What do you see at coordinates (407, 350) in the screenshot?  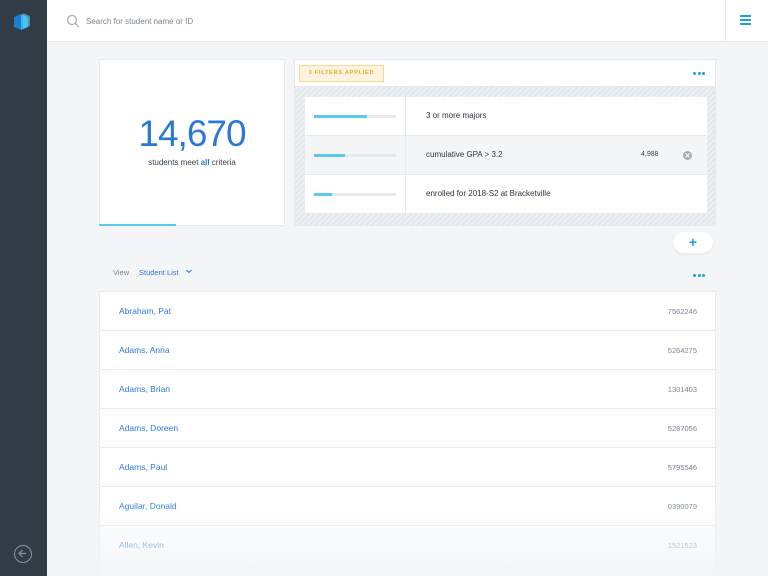 I see `student-row: Adams, Anna 5264275` at bounding box center [407, 350].